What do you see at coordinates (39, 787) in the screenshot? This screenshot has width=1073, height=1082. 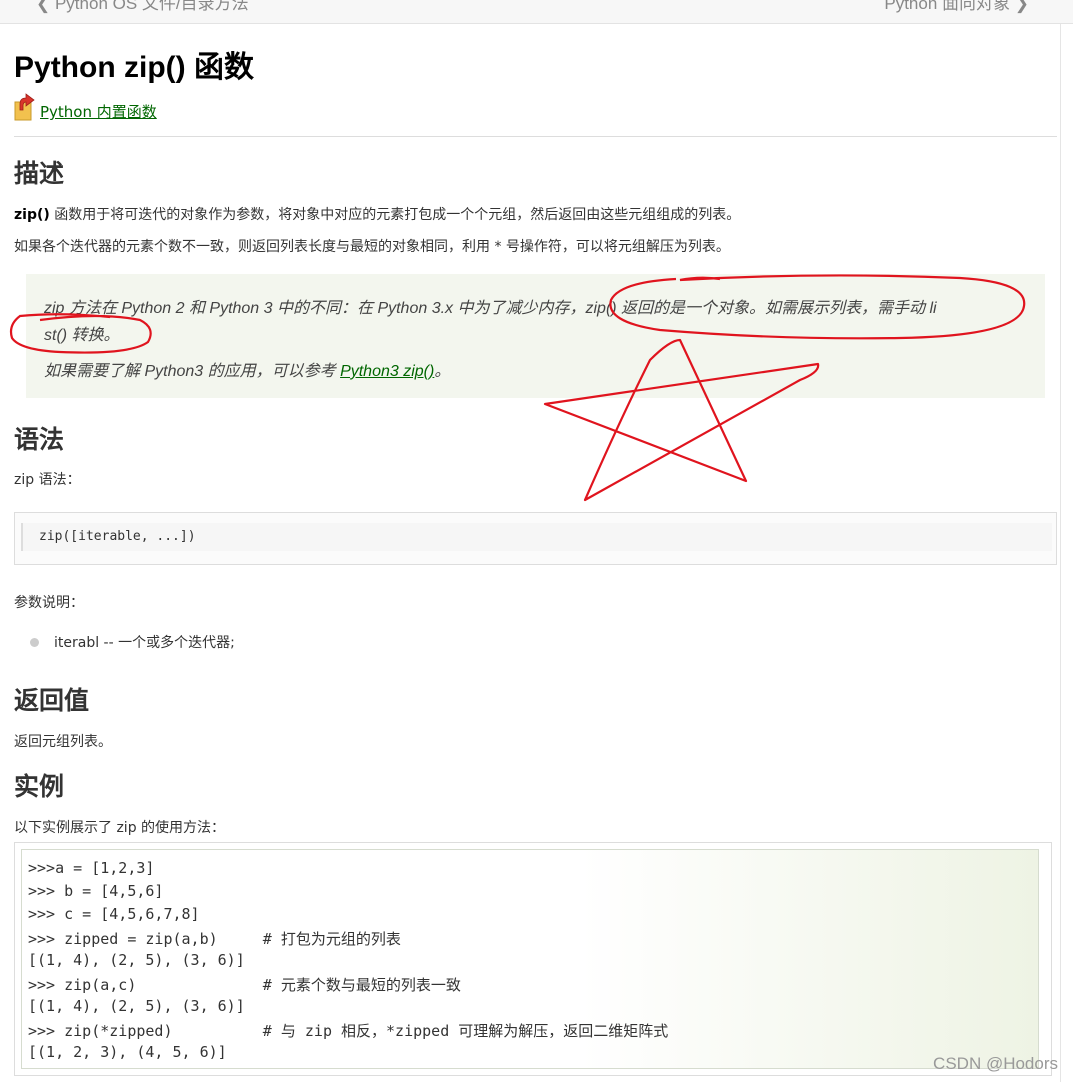 I see `example-heading: 实例` at bounding box center [39, 787].